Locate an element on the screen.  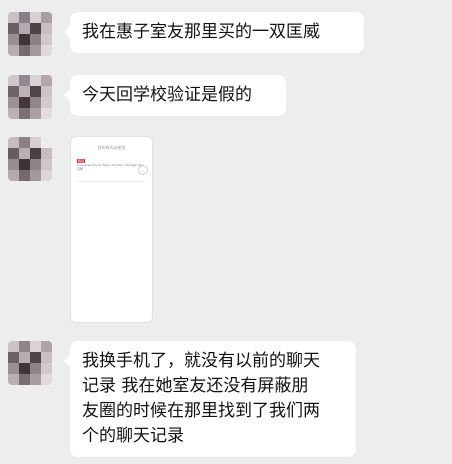
message-line: 友圈的时候在那里找到了我们两 is located at coordinates (201, 411).